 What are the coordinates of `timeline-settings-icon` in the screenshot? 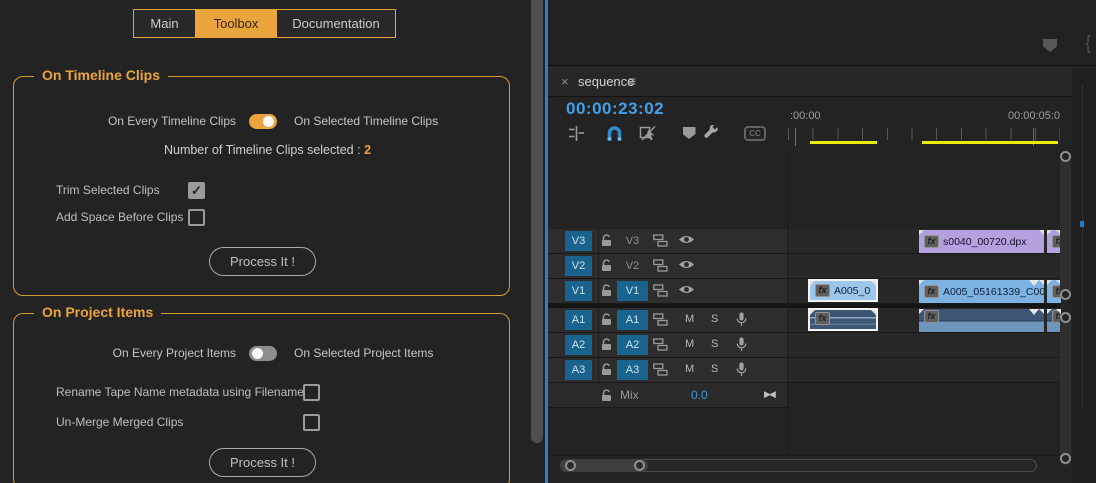 It's located at (711, 133).